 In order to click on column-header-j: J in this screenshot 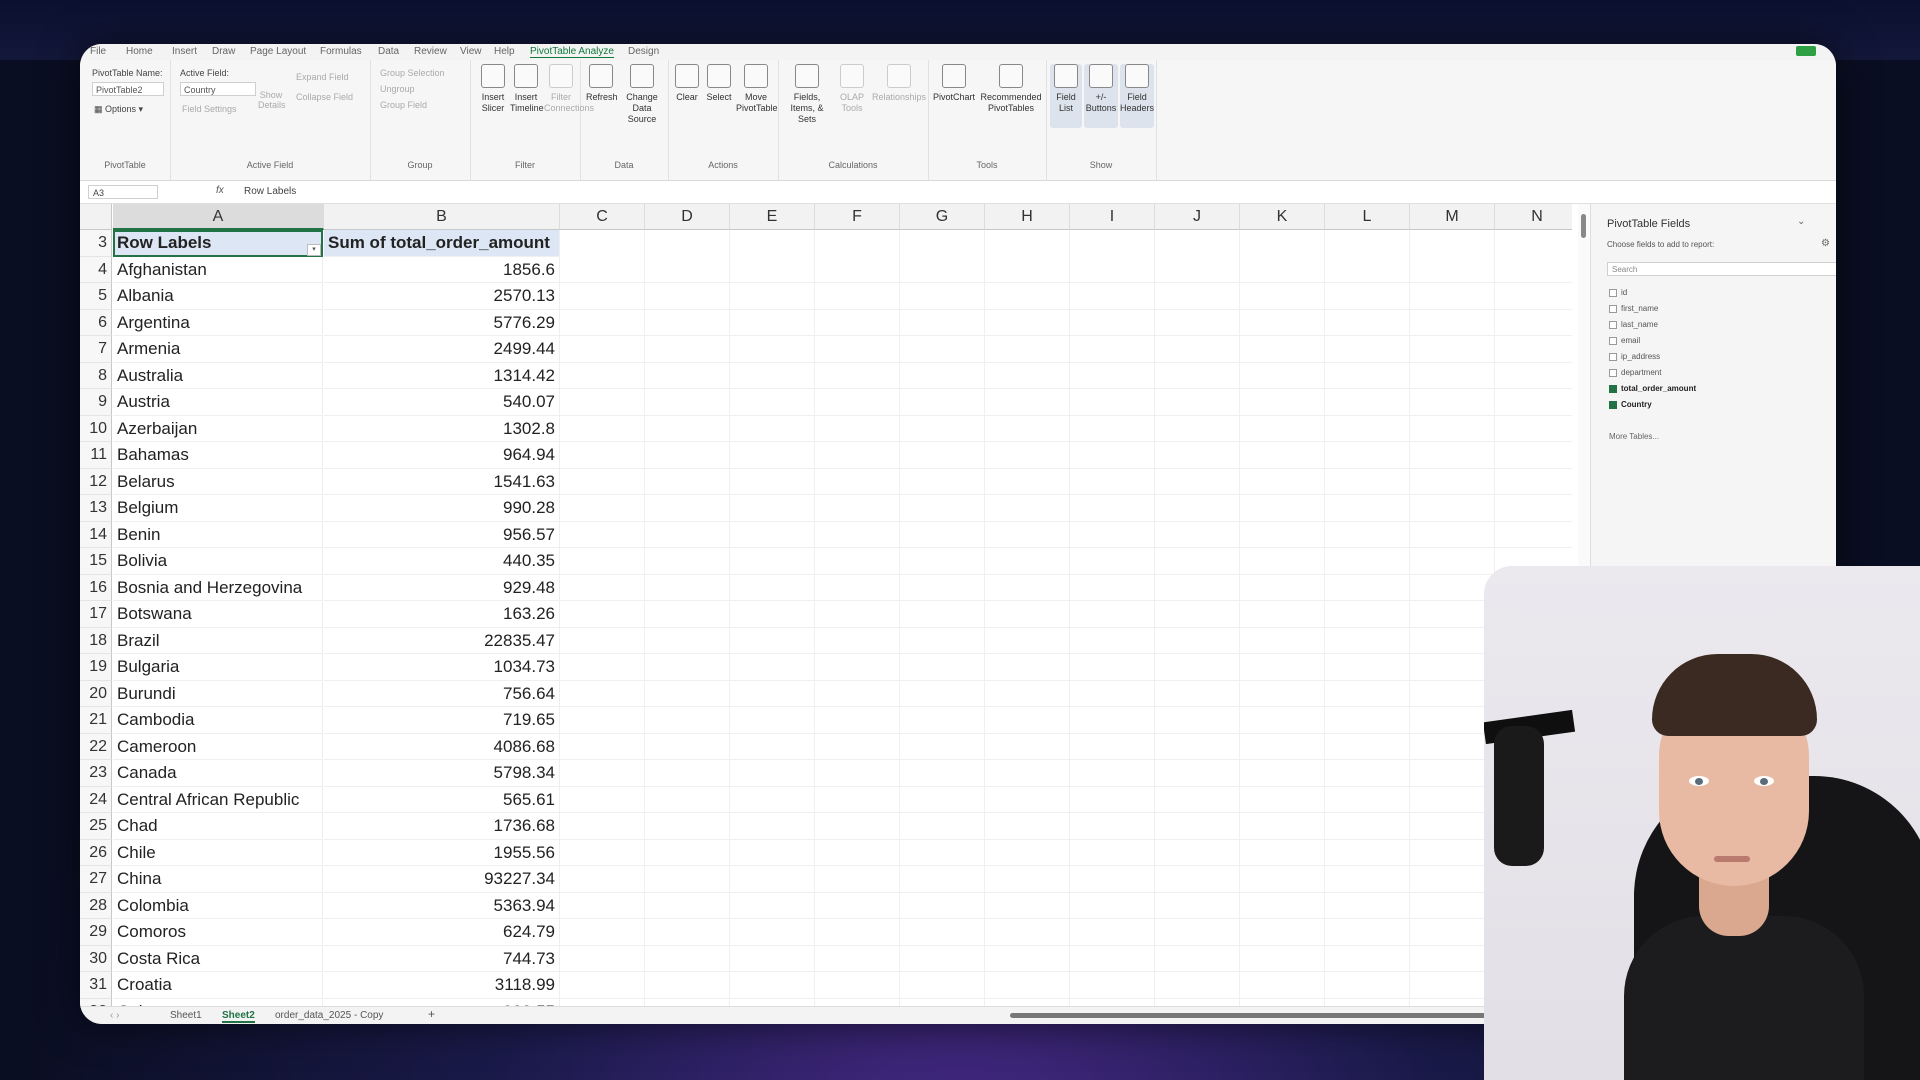, I will do `click(1197, 217)`.